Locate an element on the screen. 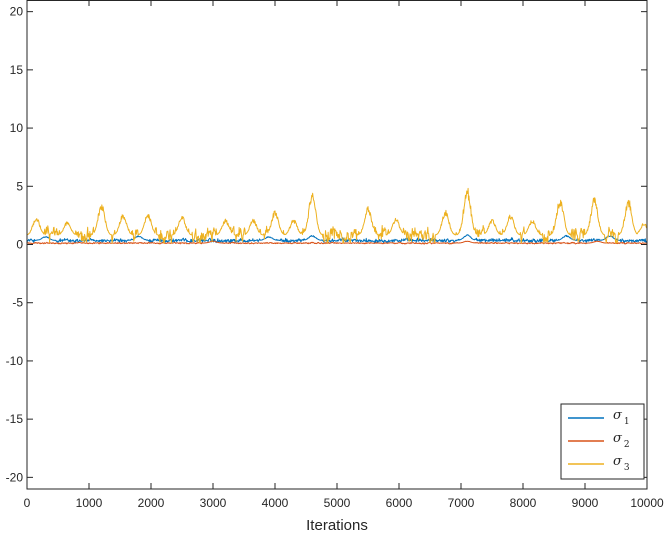 Image resolution: width=664 pixels, height=537 pixels. x-tick-label: 3000 is located at coordinates (213, 503).